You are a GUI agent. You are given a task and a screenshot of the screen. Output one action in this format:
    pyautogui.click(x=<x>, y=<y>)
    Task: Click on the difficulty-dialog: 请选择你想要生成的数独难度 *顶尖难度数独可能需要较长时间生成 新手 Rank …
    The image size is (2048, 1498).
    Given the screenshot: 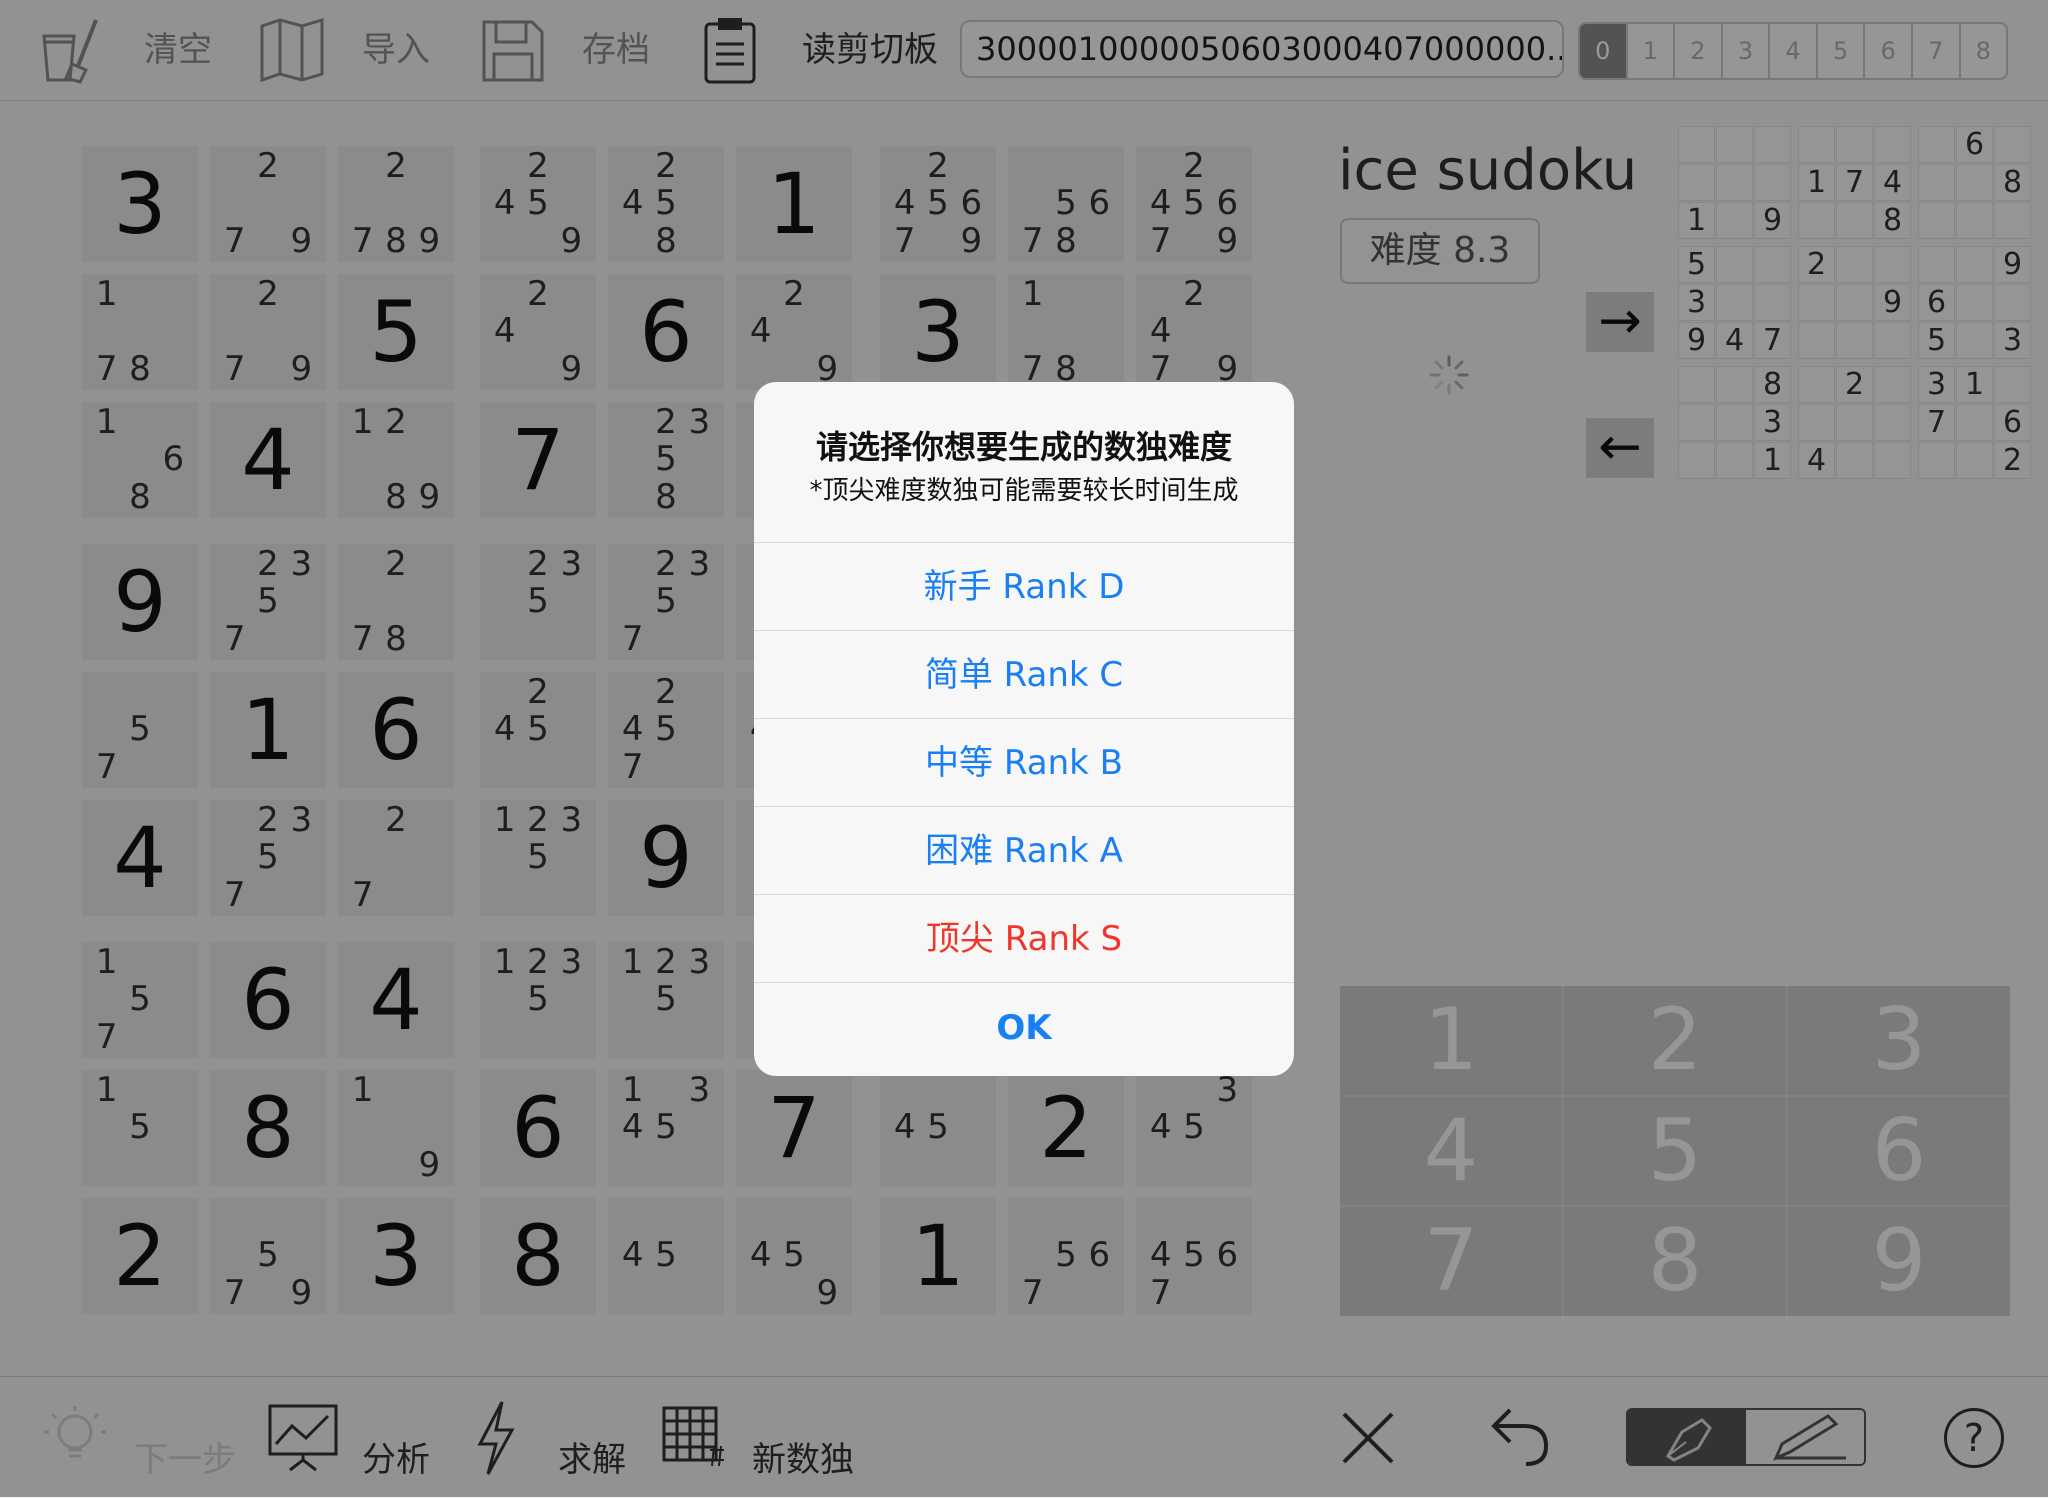 What is the action you would take?
    pyautogui.click(x=1024, y=729)
    